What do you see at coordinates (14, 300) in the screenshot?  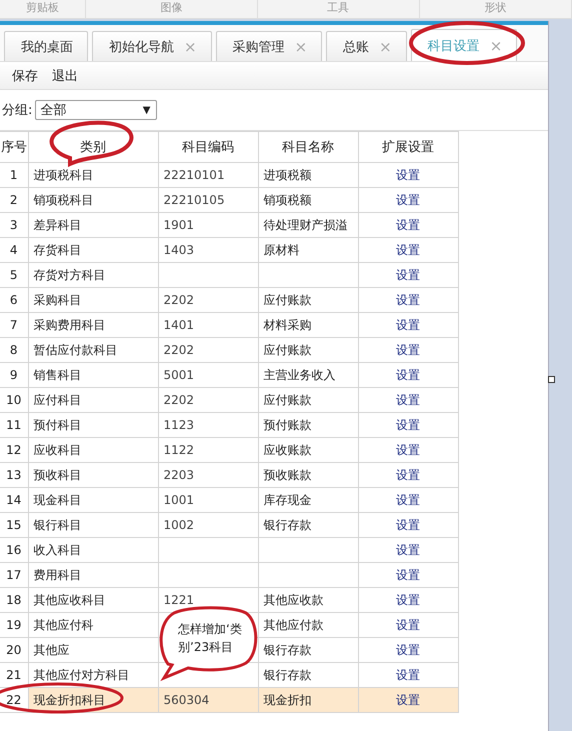 I see `table-cell: 6` at bounding box center [14, 300].